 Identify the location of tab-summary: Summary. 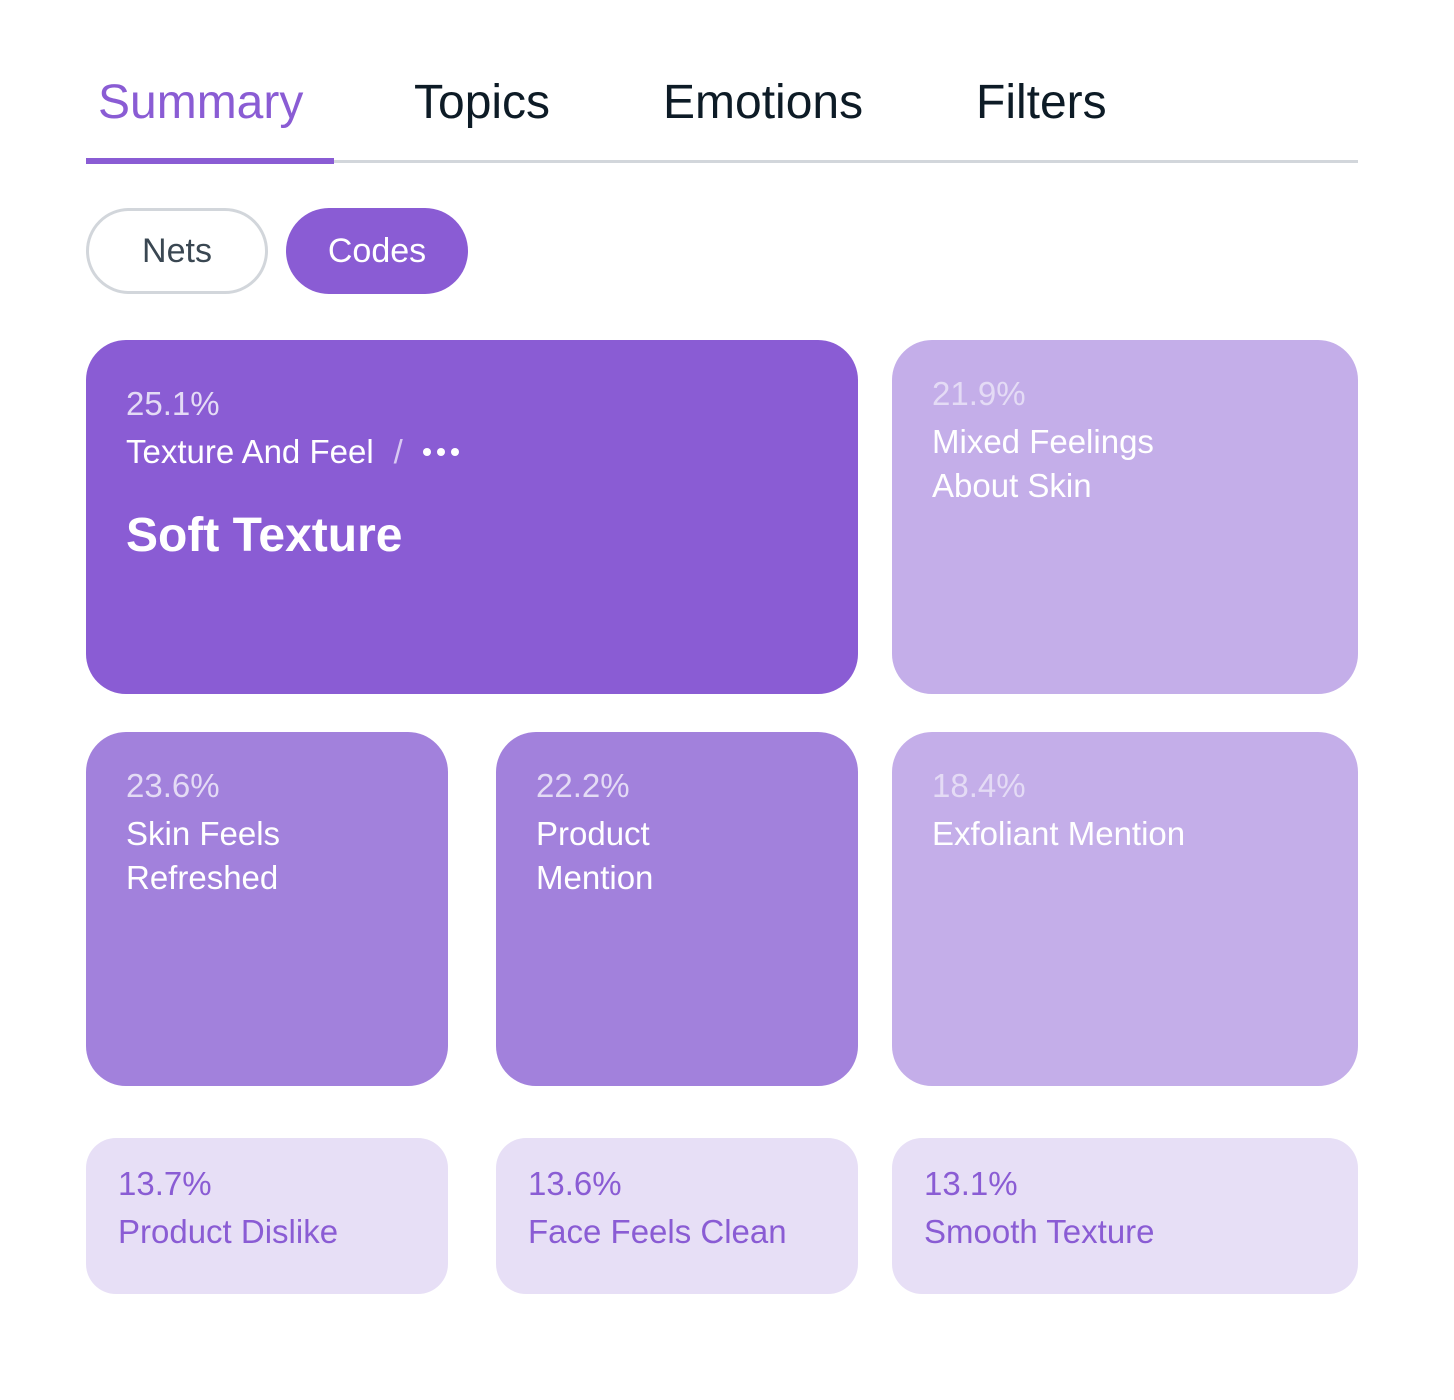
(200, 103).